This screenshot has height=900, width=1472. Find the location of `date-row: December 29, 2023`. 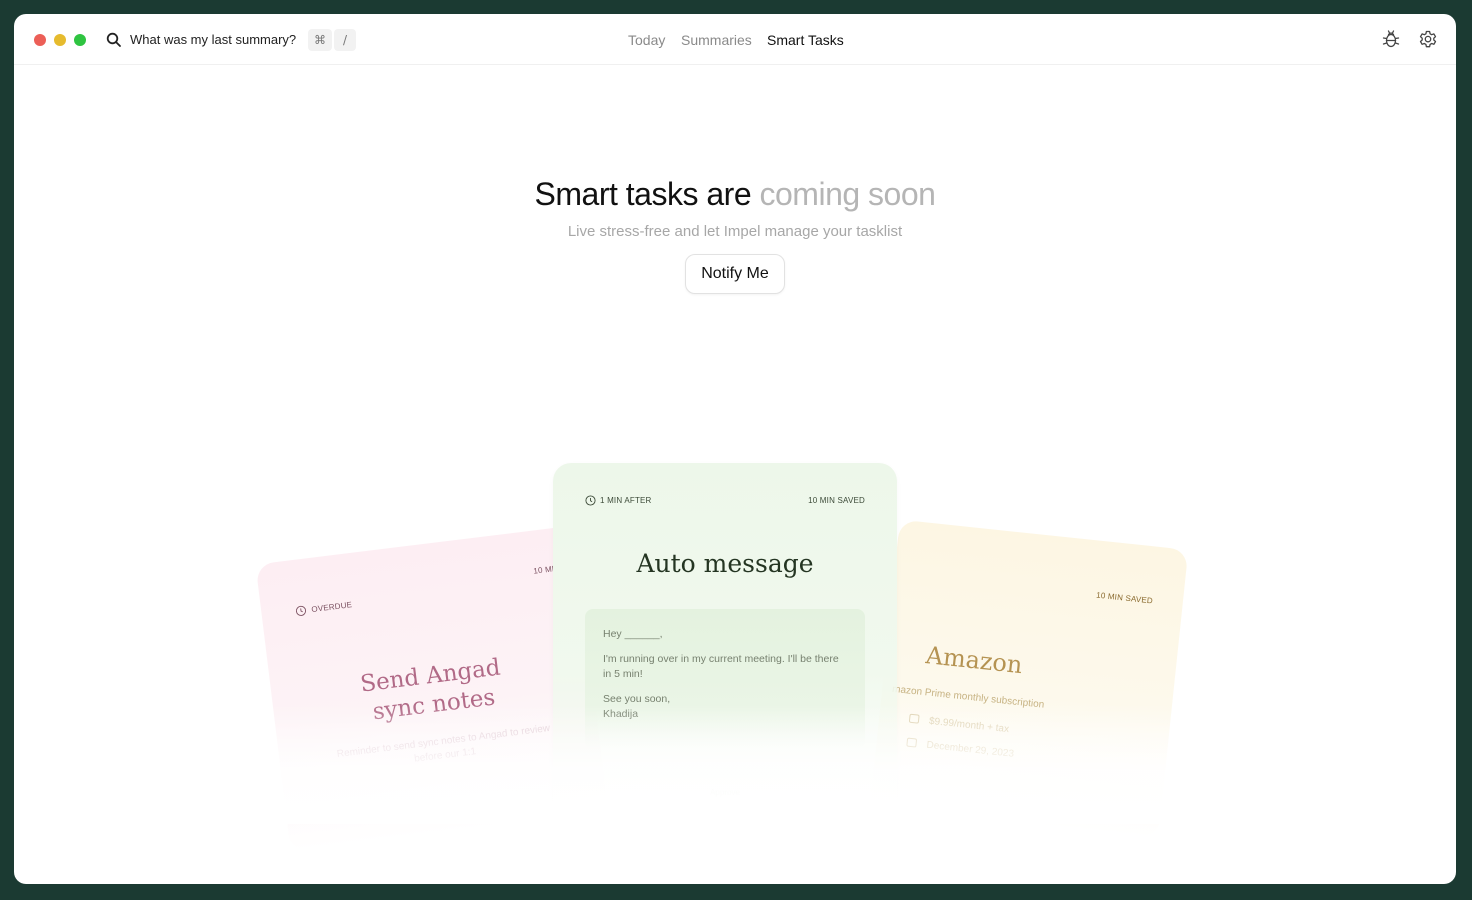

date-row: December 29, 2023 is located at coordinates (960, 748).